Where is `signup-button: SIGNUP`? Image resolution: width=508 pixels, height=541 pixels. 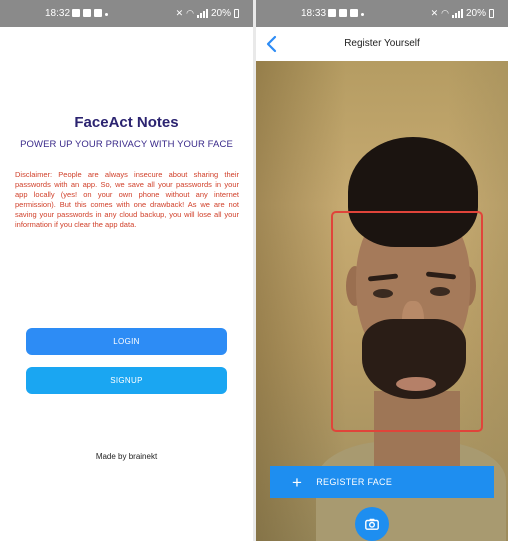 signup-button: SIGNUP is located at coordinates (126, 380).